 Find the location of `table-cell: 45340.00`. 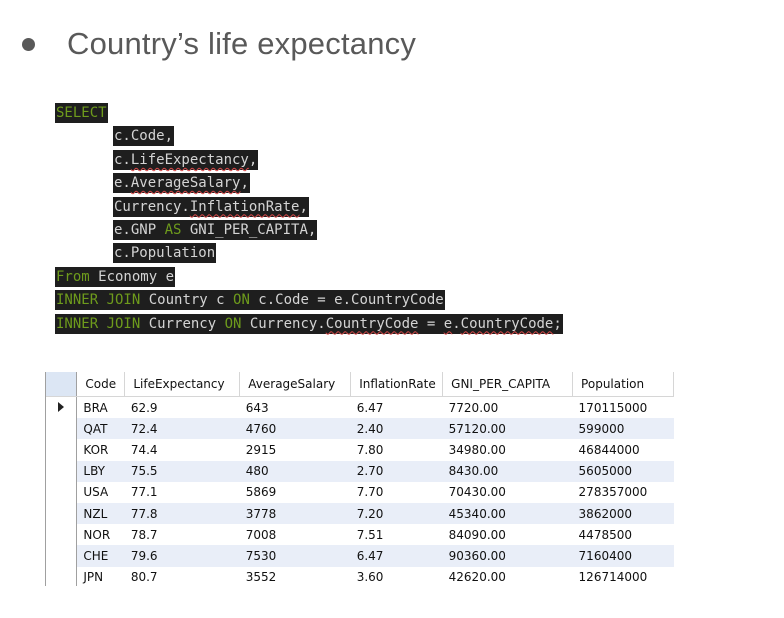

table-cell: 45340.00 is located at coordinates (507, 513).